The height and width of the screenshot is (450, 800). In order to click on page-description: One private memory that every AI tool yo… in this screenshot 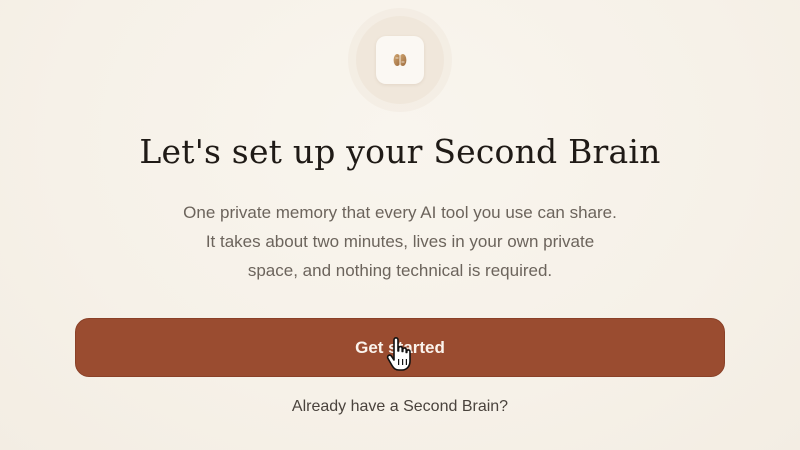, I will do `click(400, 241)`.